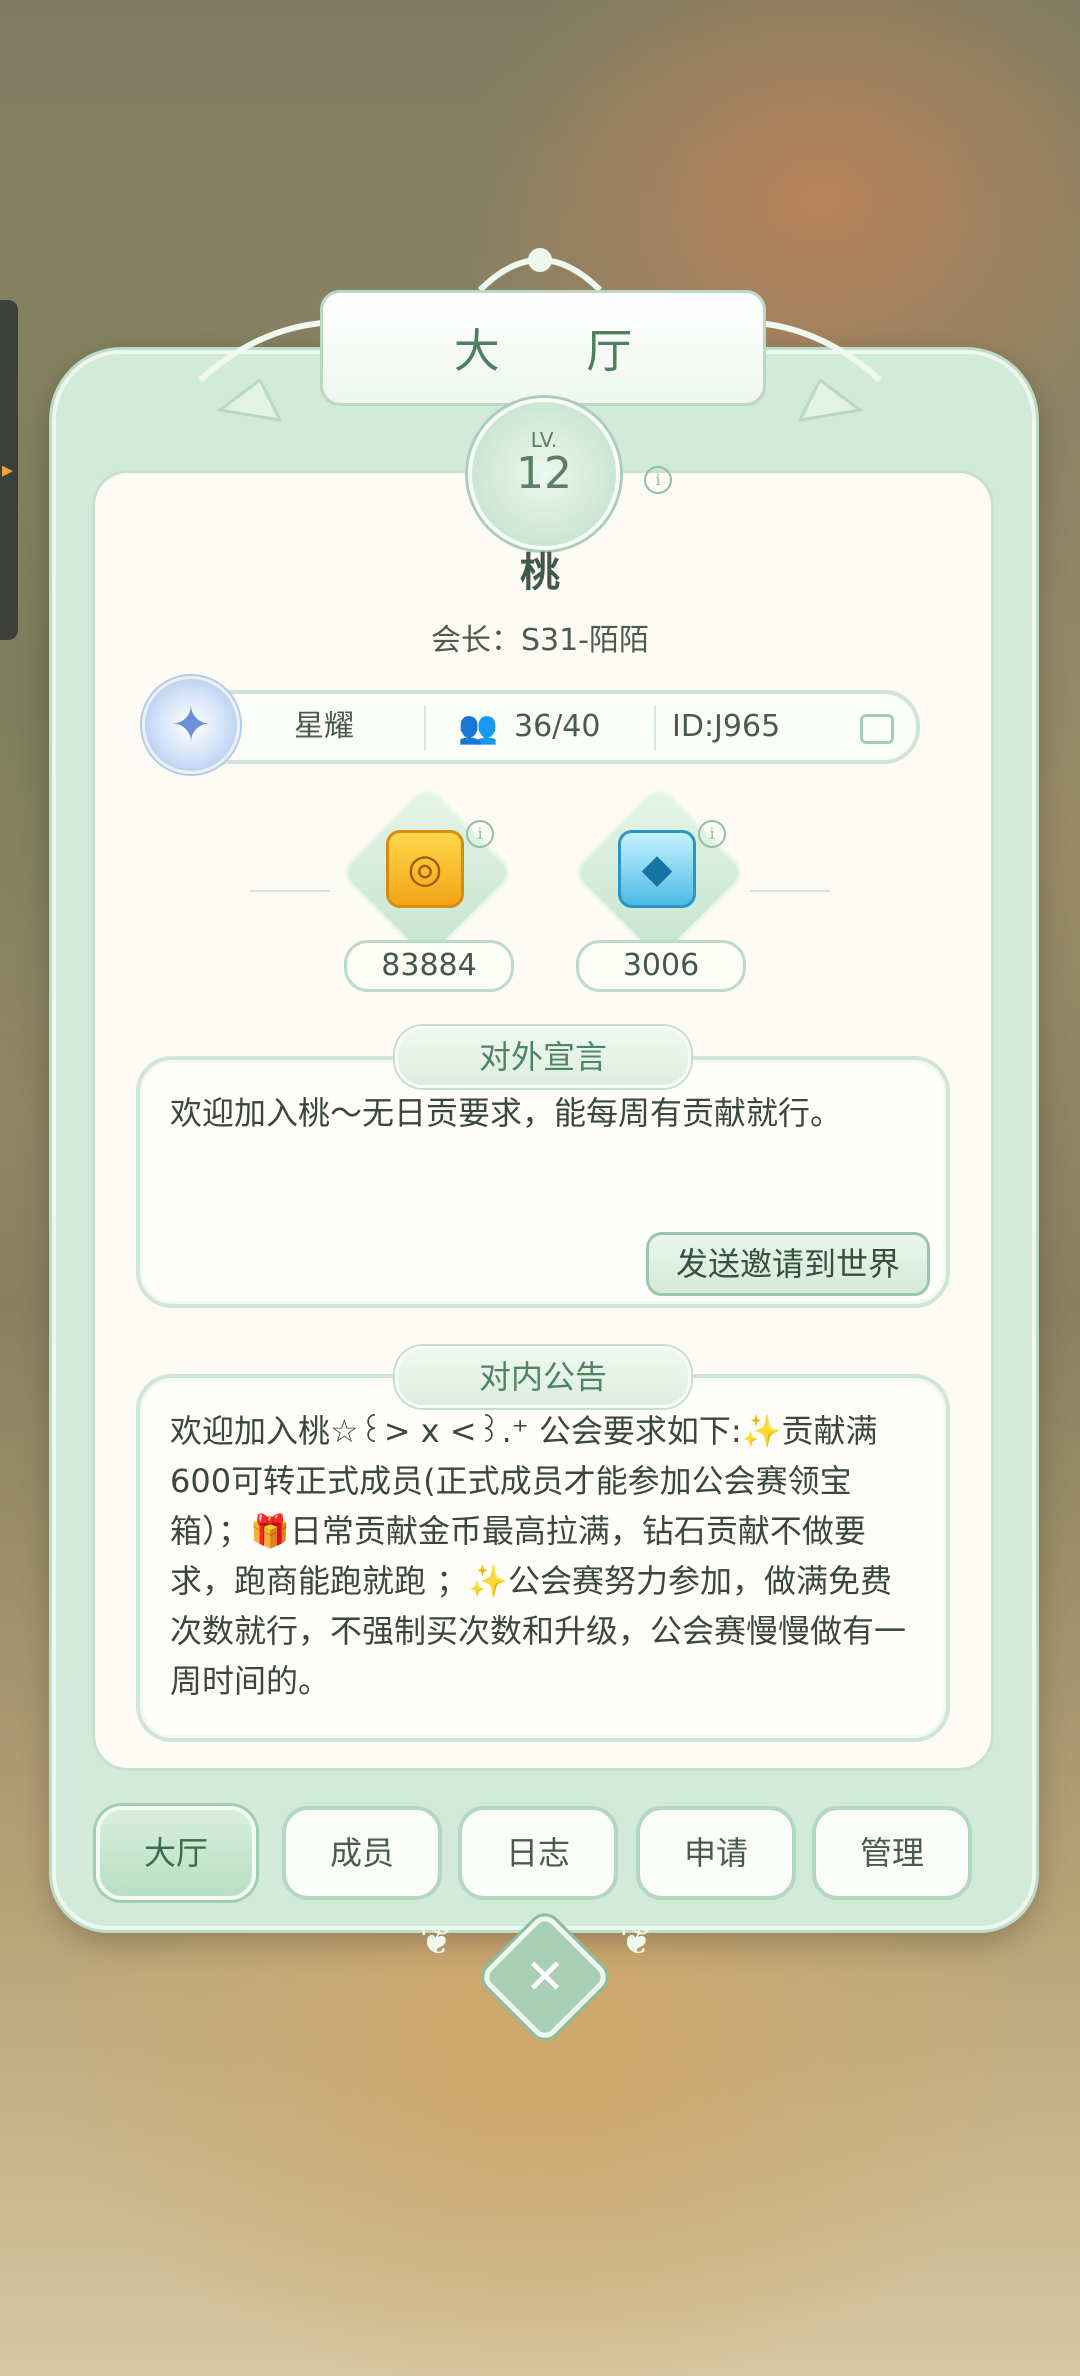 This screenshot has height=2376, width=1080. I want to click on guild-stats-bar: 星耀 👥 36/40 ID:J965, so click(550, 727).